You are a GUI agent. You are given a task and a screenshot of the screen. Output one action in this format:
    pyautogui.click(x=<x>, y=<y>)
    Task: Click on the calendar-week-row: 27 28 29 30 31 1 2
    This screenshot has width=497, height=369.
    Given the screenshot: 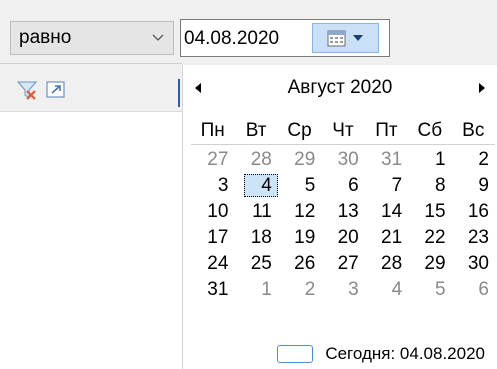 What is the action you would take?
    pyautogui.click(x=343, y=159)
    